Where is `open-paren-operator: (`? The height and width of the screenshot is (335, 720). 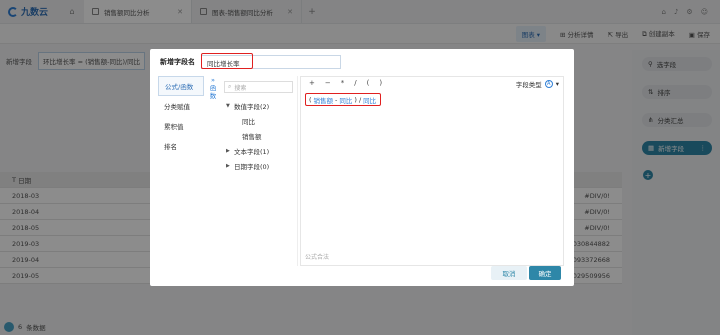
open-paren-operator: ( is located at coordinates (368, 83).